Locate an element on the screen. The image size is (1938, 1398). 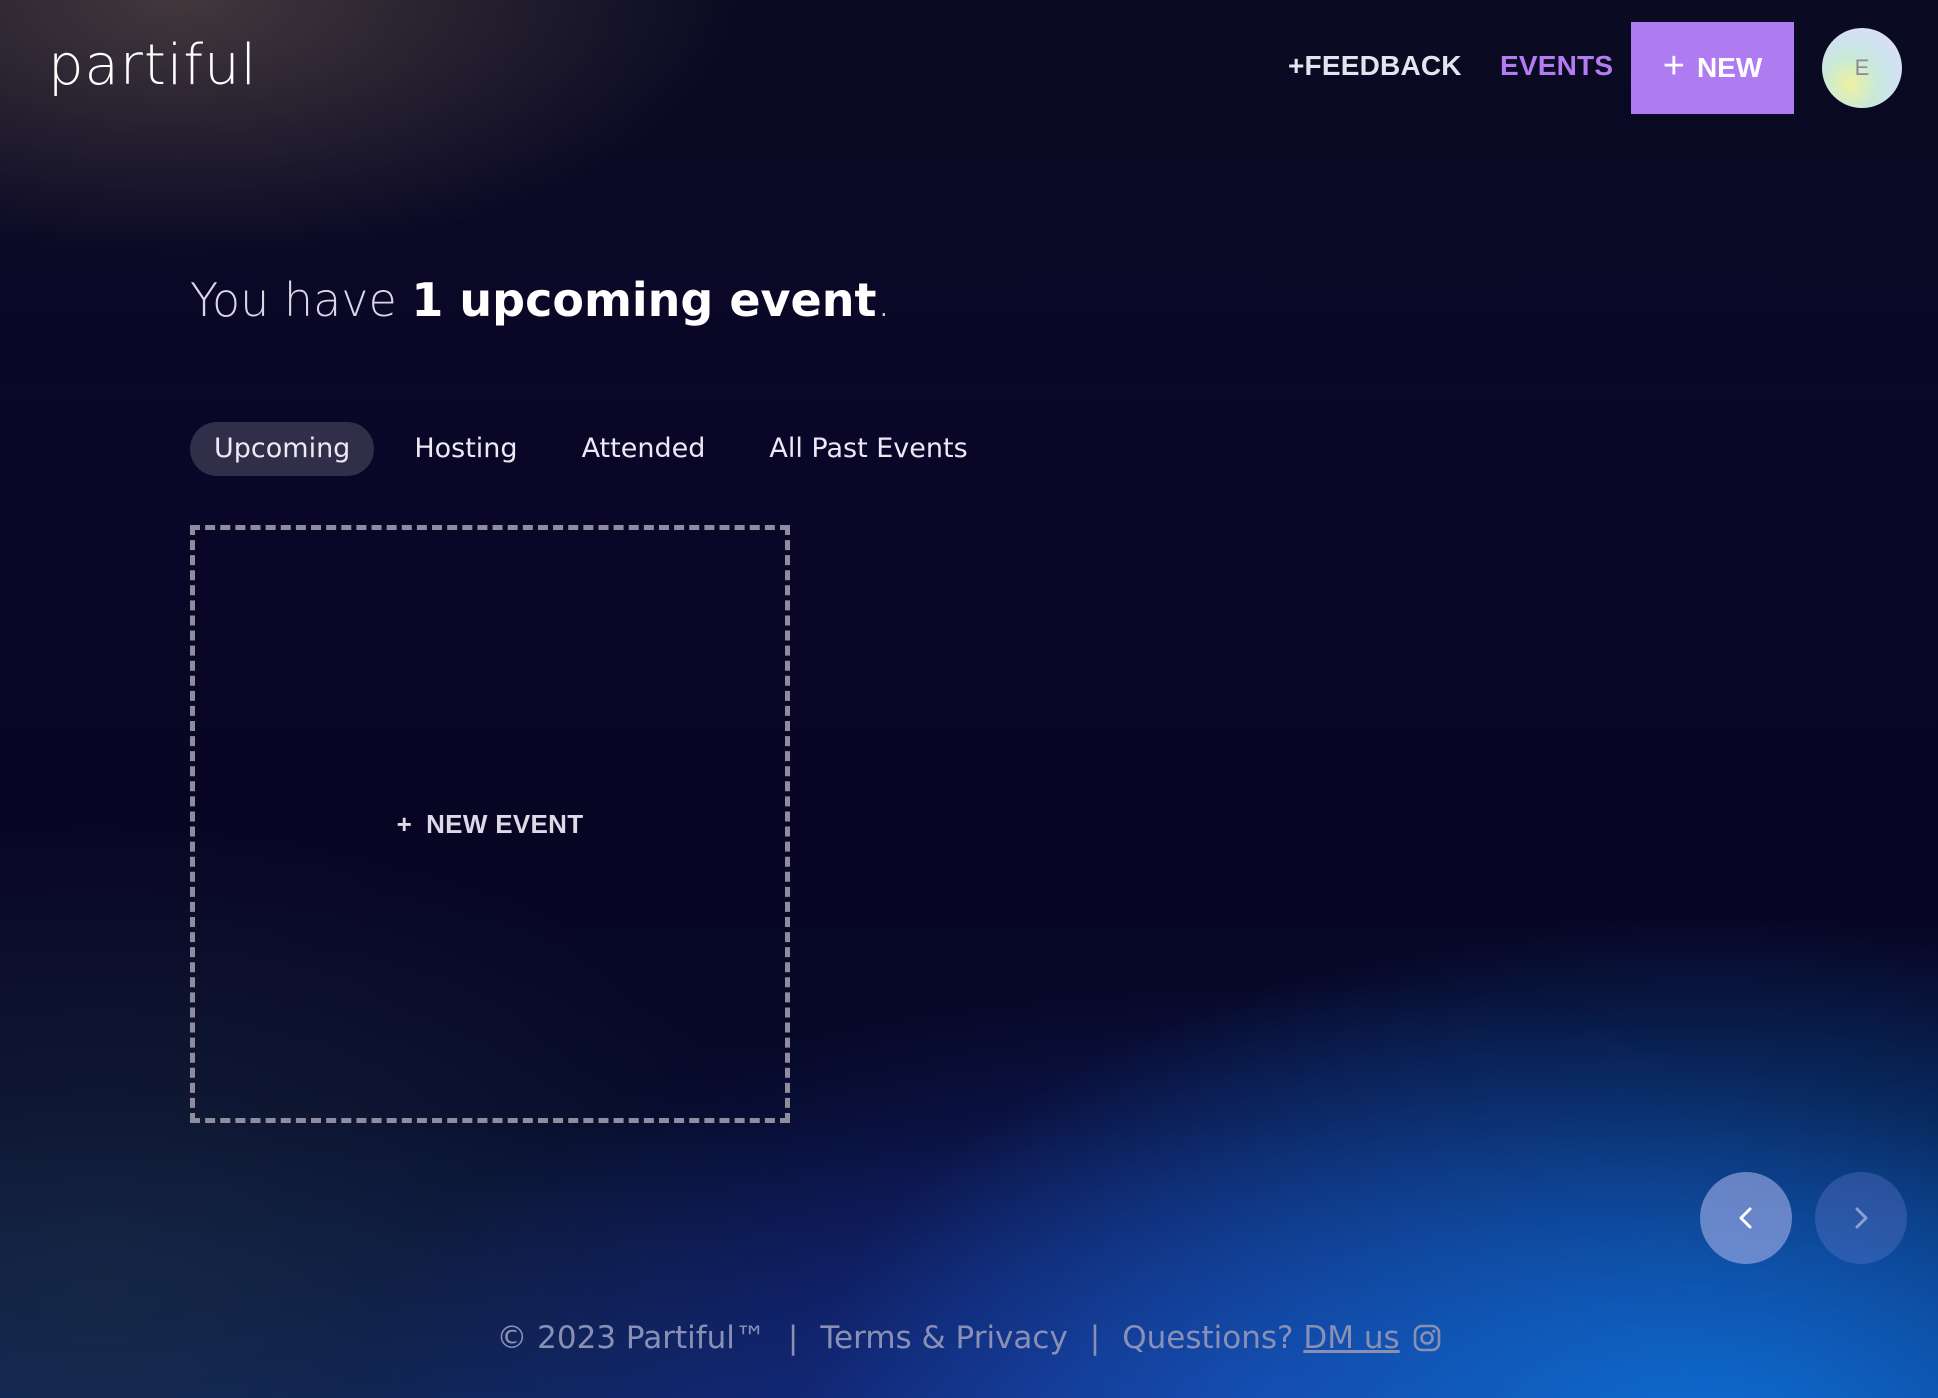
carousel-prev-button is located at coordinates (1746, 1218).